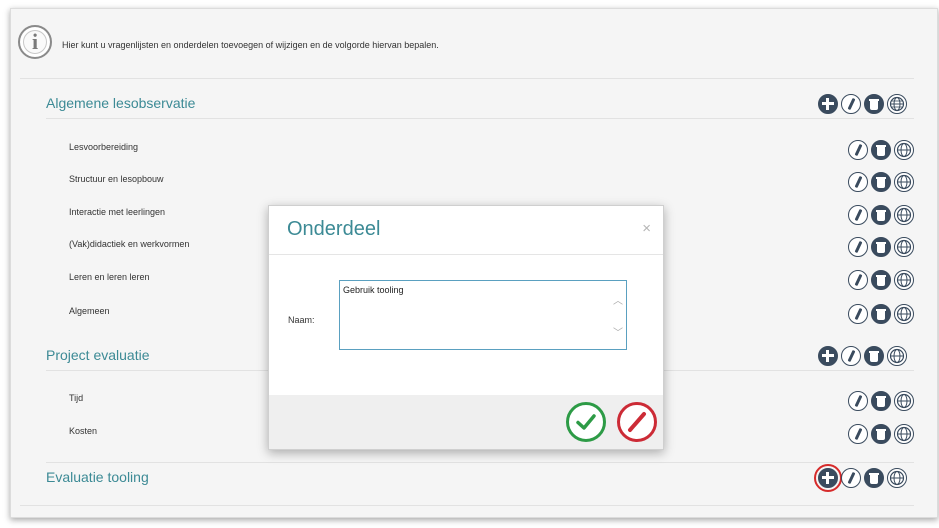 Image resolution: width=939 pixels, height=528 pixels. I want to click on info-divider, so click(467, 78).